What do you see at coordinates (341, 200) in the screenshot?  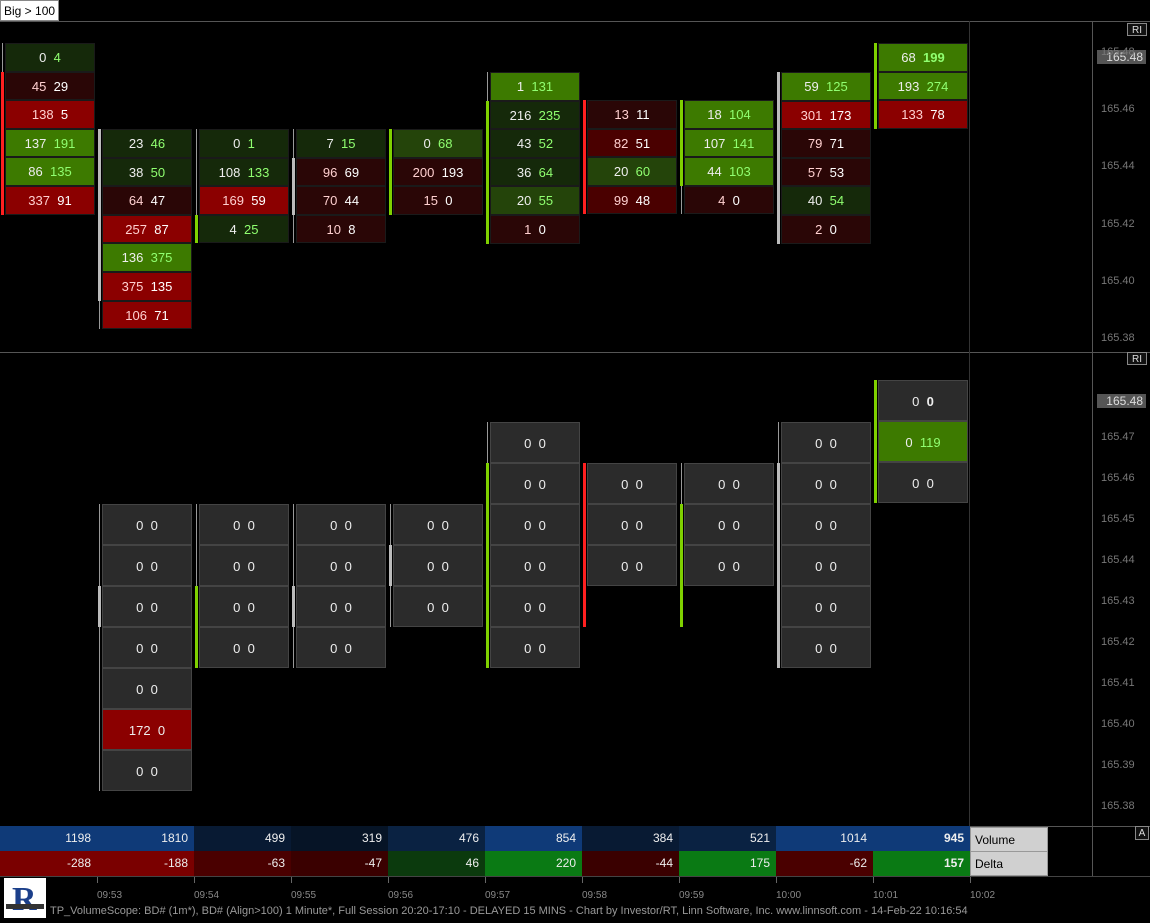 I see `footprint-cell: 70 44` at bounding box center [341, 200].